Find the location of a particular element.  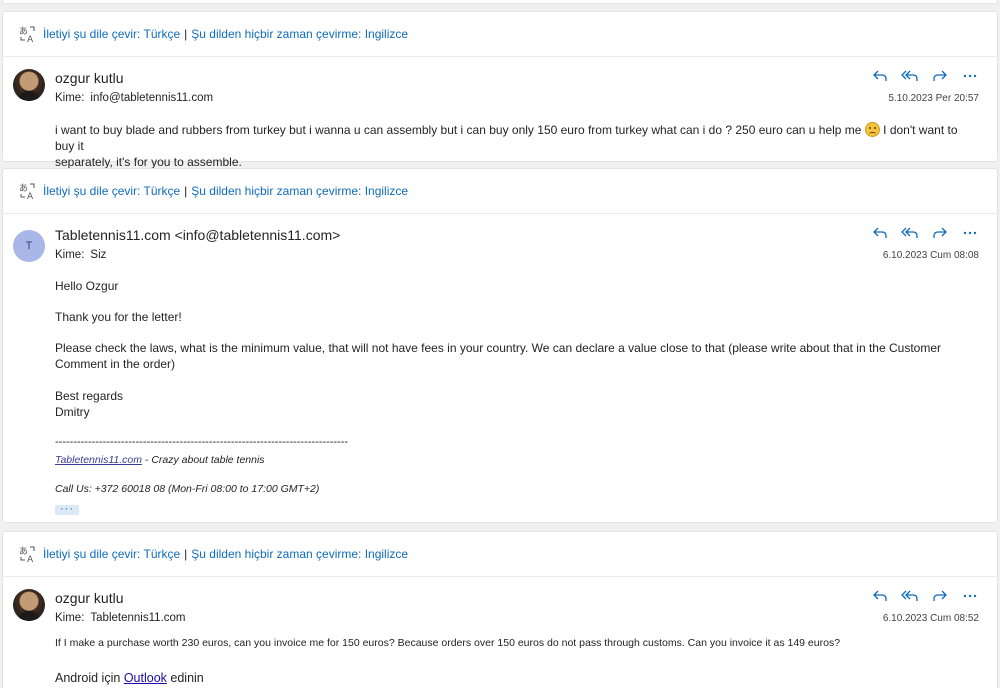

recipient: Siz is located at coordinates (98, 255).